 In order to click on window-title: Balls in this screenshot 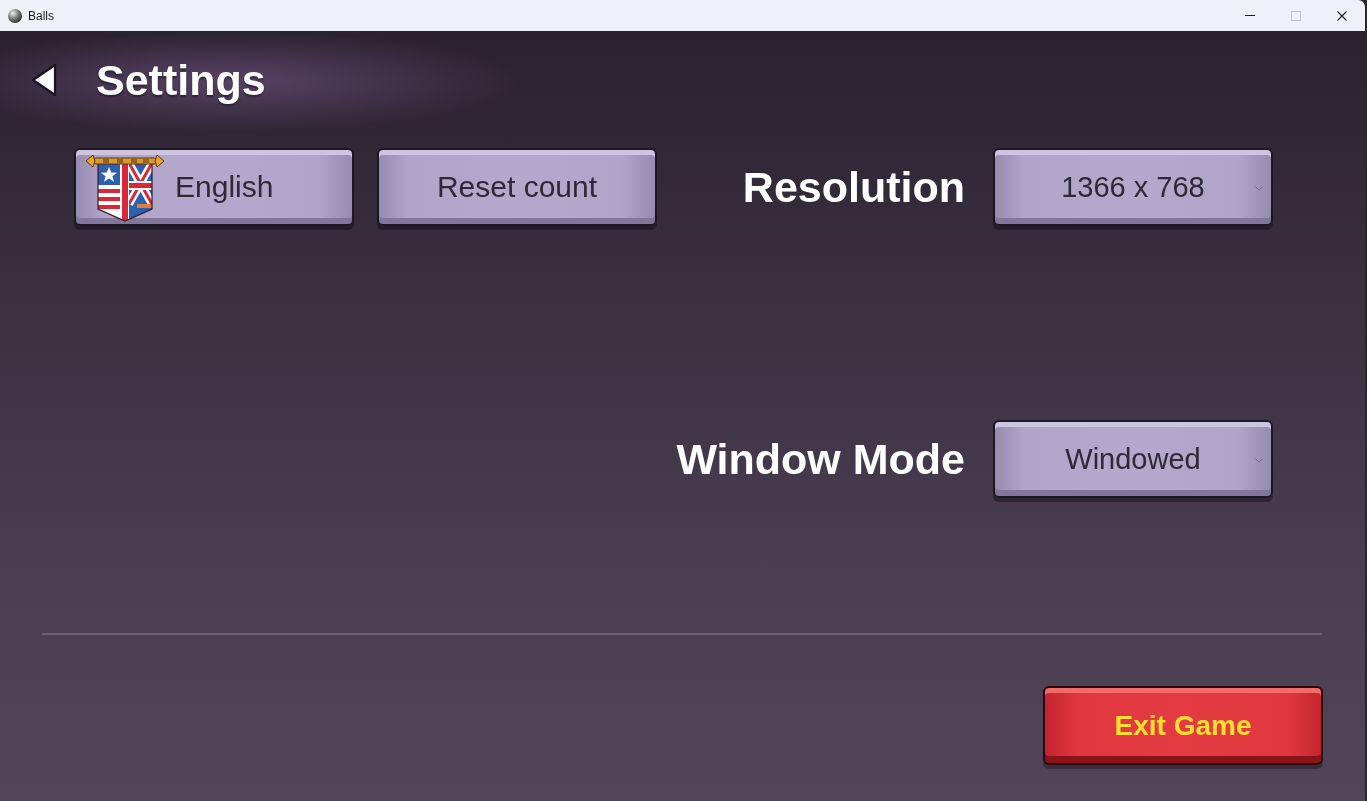, I will do `click(41, 15)`.